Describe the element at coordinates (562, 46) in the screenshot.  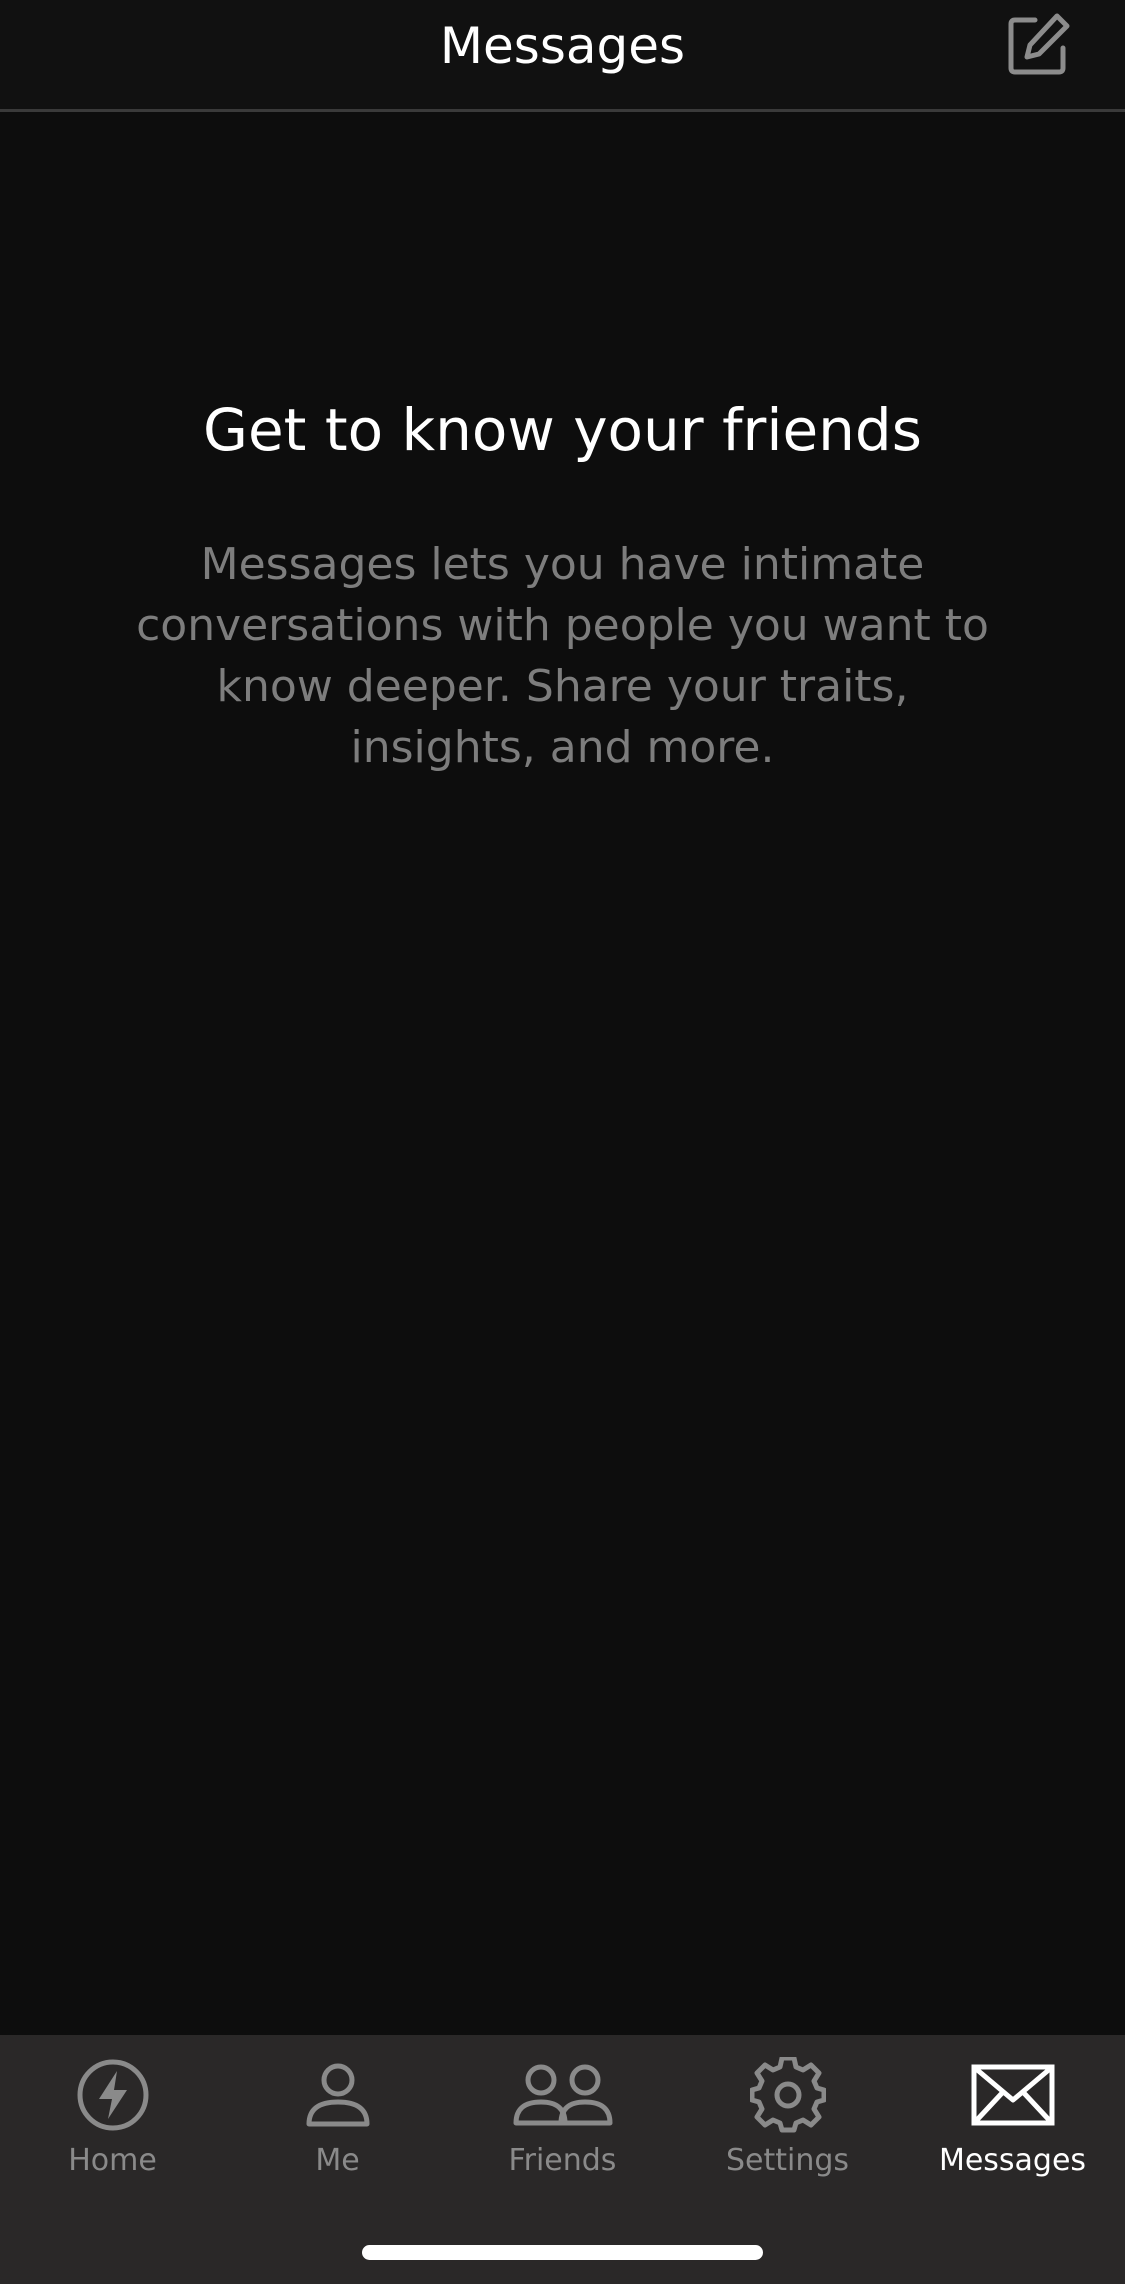
I see `page-title: Messages` at that location.